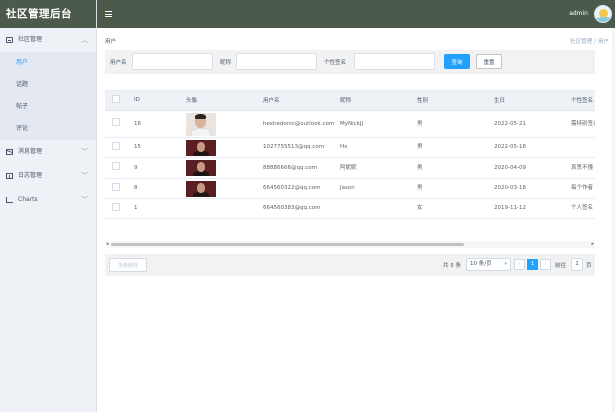 This screenshot has height=412, width=615. Describe the element at coordinates (157, 208) in the screenshot. I see `cell-id: 1` at that location.